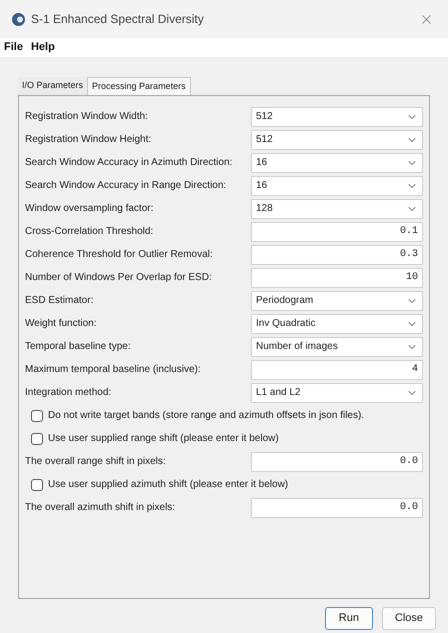 The width and height of the screenshot is (448, 633). What do you see at coordinates (113, 370) in the screenshot?
I see `field-label: Maximum temporal baseline (inclusive):` at bounding box center [113, 370].